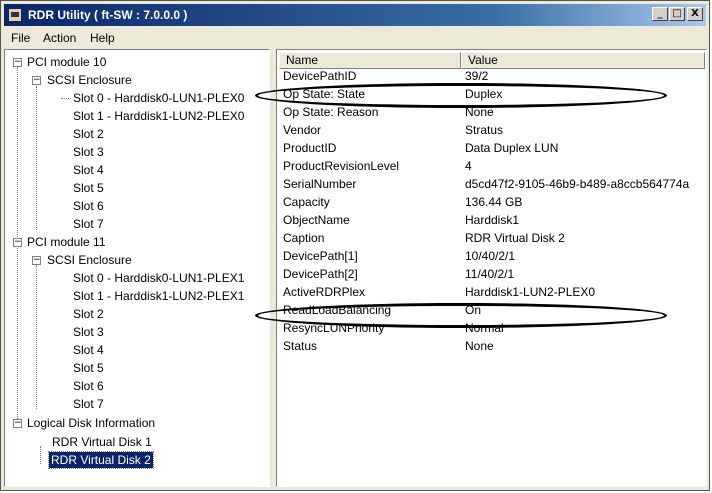  I want to click on property-name: DevicePathID, so click(320, 76).